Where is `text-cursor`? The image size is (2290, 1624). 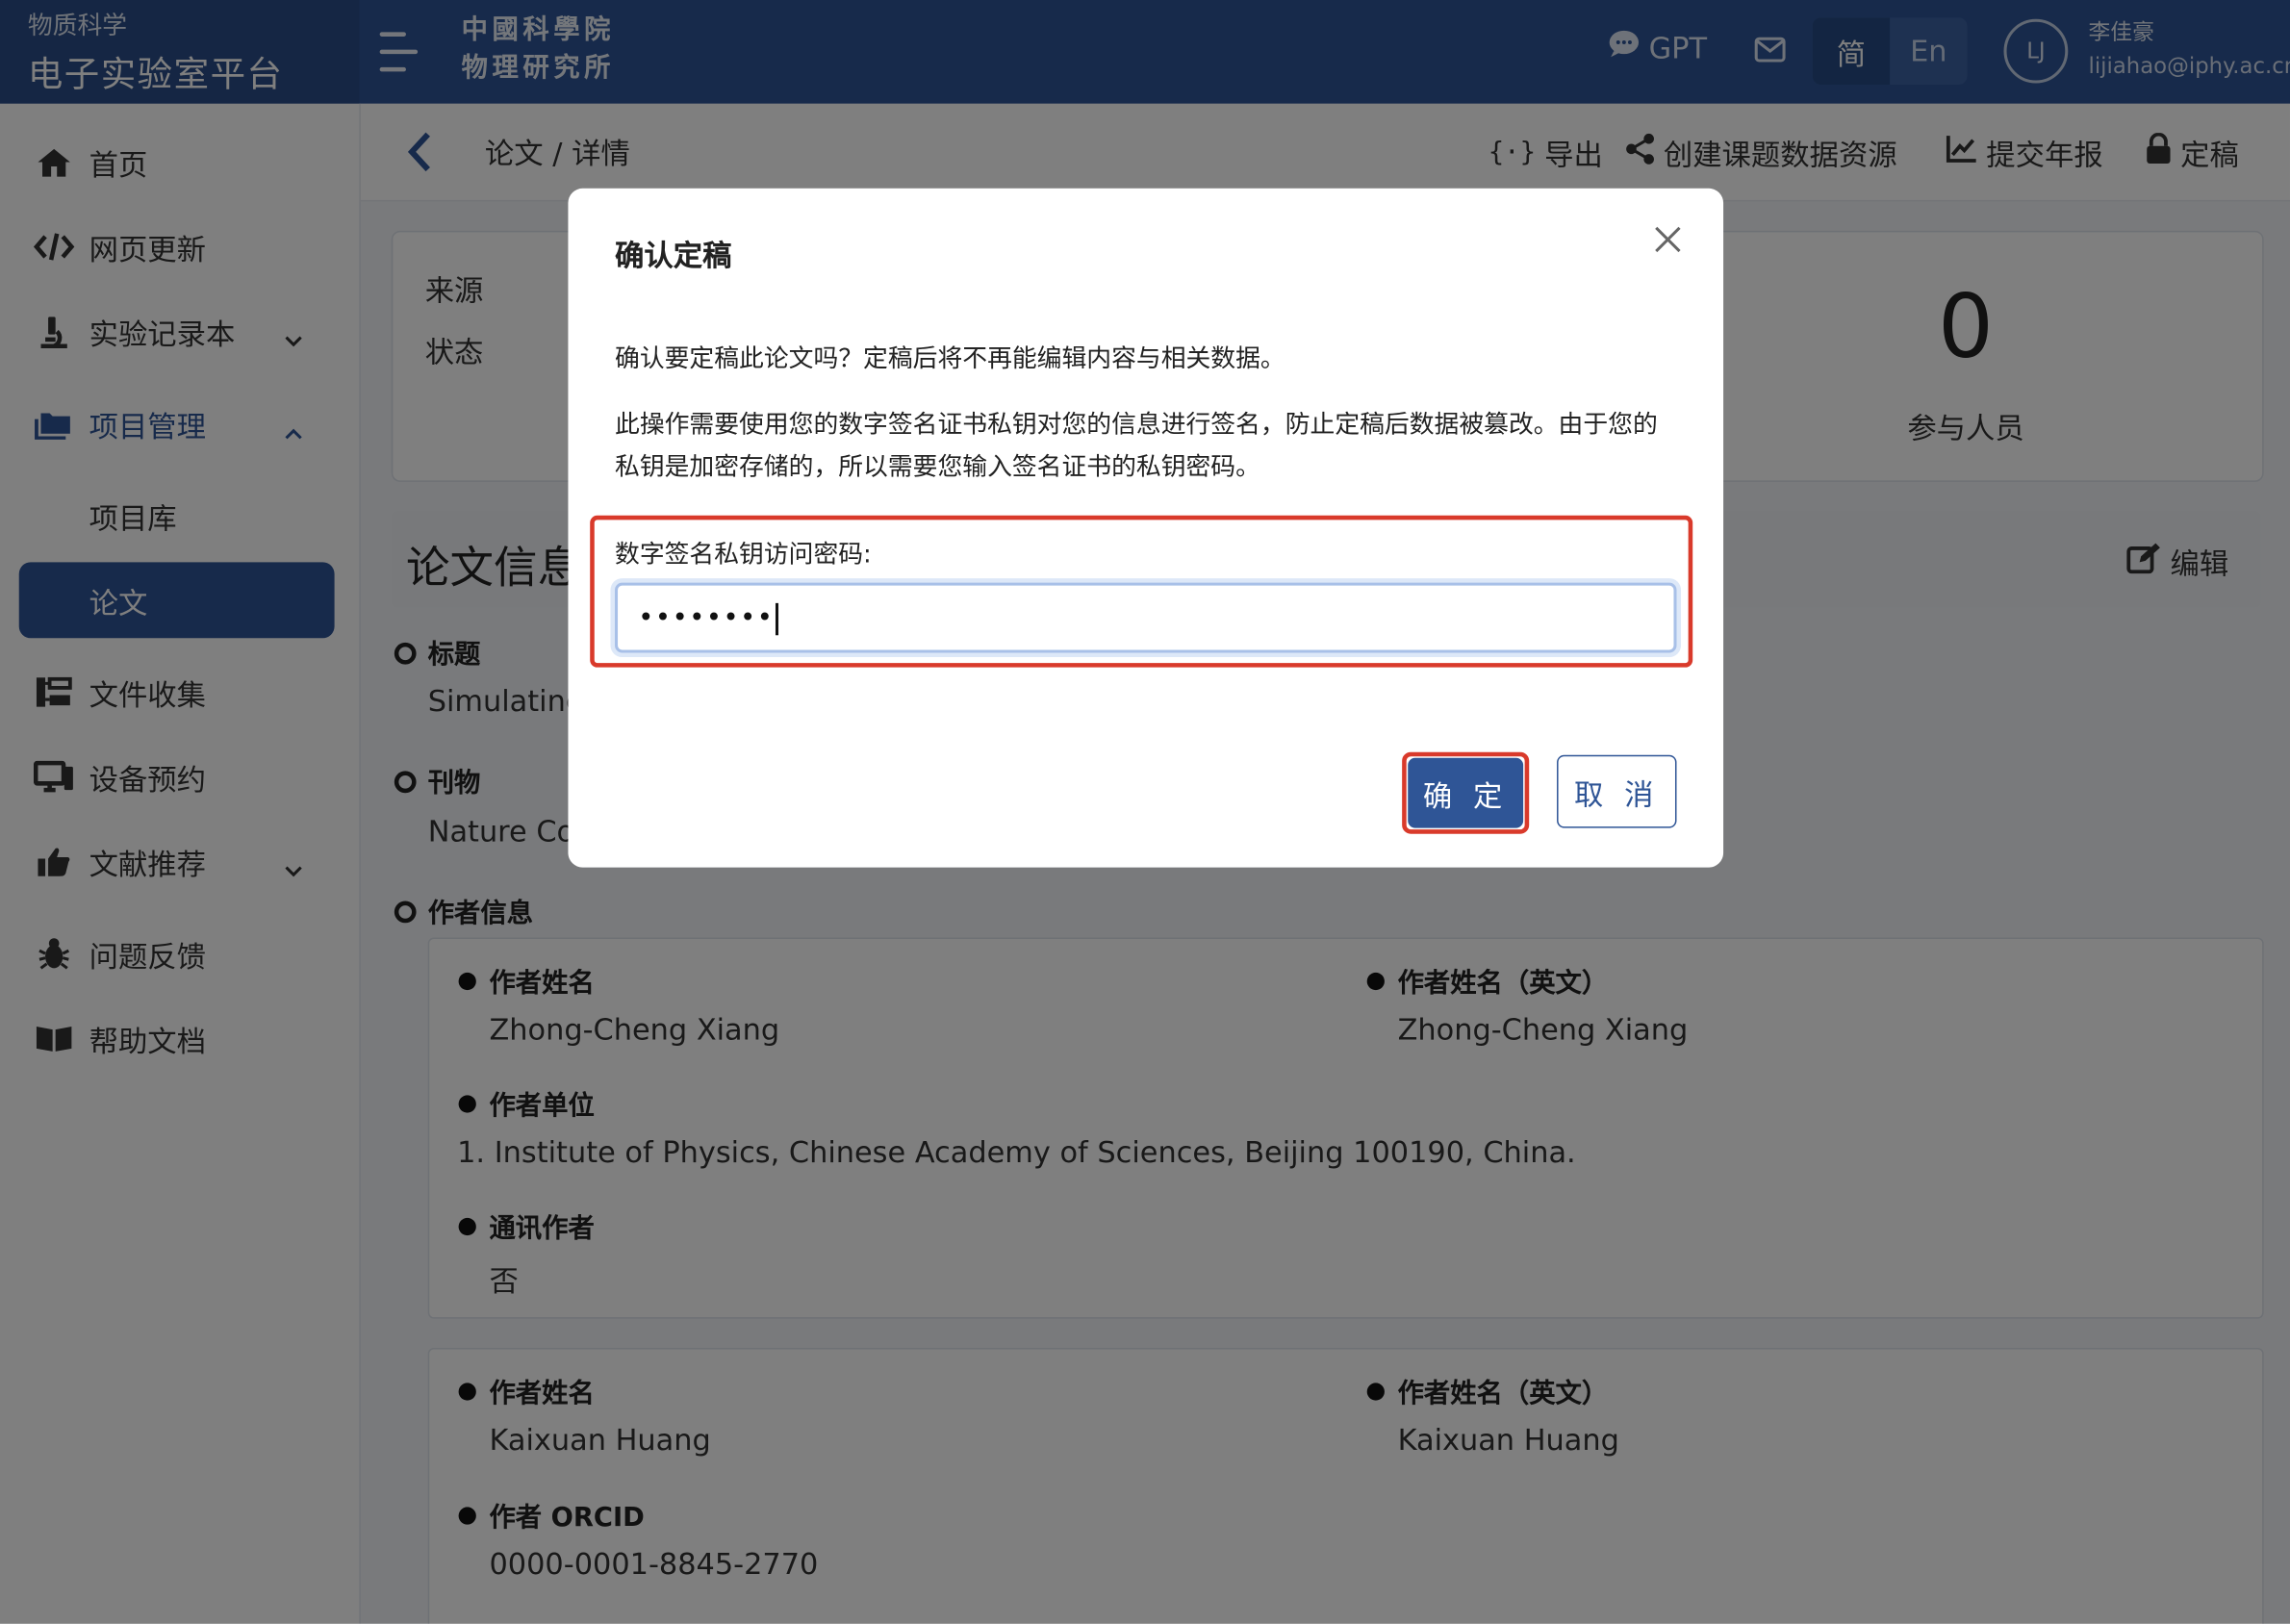 text-cursor is located at coordinates (776, 619).